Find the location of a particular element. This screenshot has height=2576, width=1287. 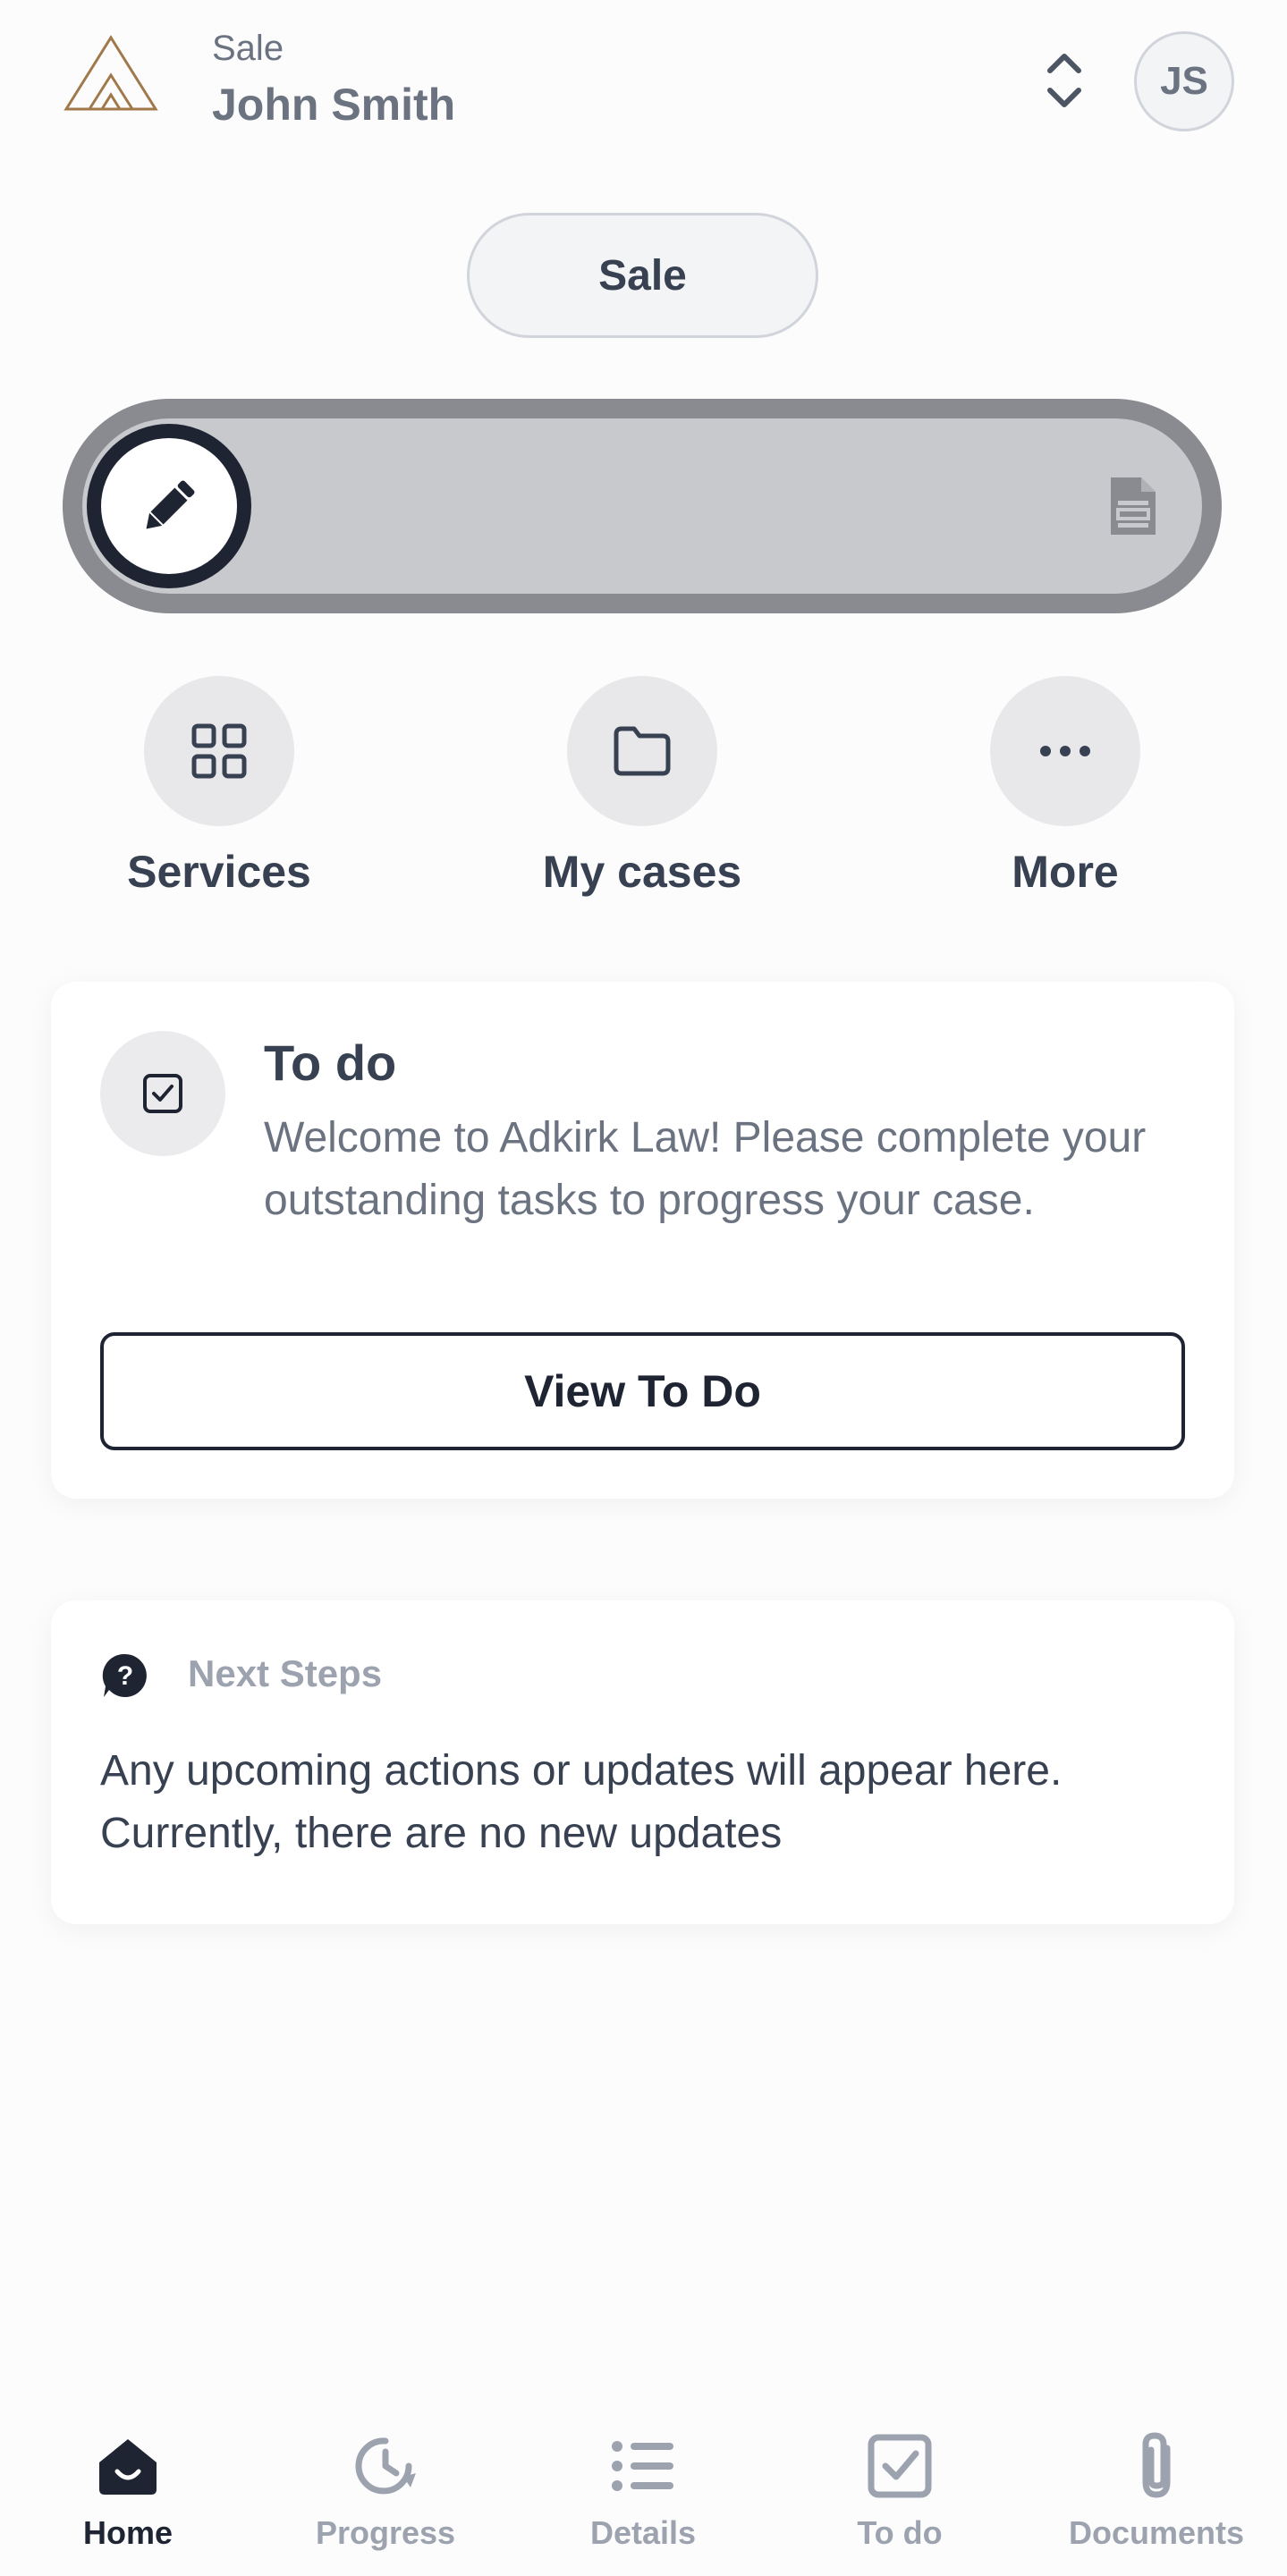

nav-details: Details is located at coordinates (643, 2478).